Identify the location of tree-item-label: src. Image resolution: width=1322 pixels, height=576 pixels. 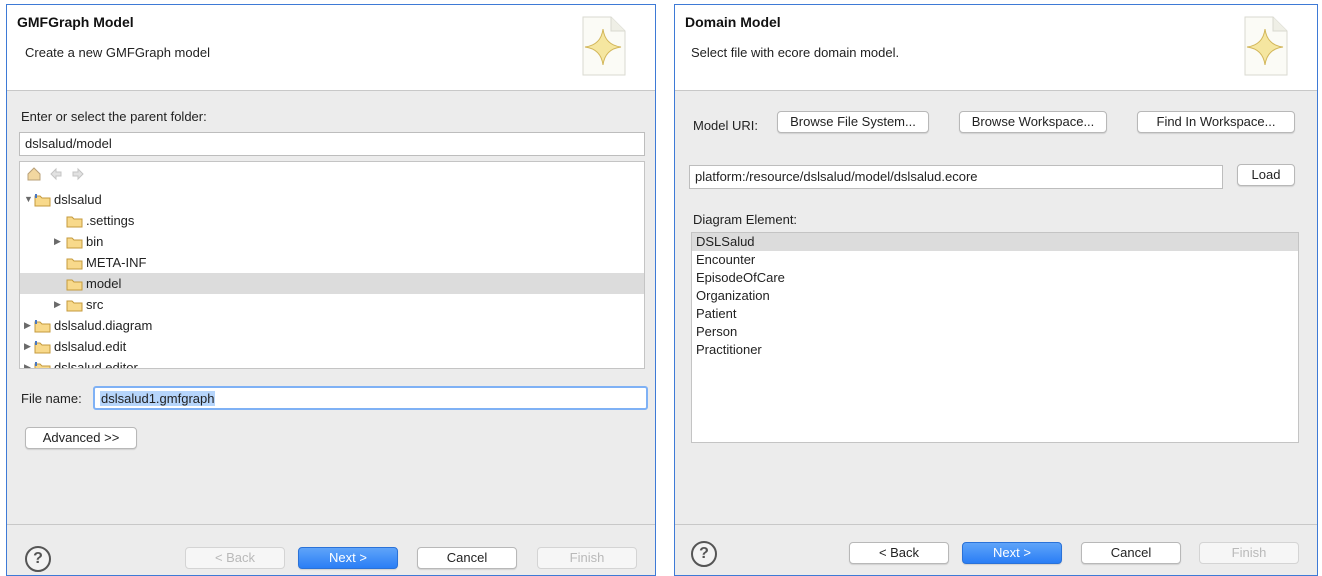
(95, 304).